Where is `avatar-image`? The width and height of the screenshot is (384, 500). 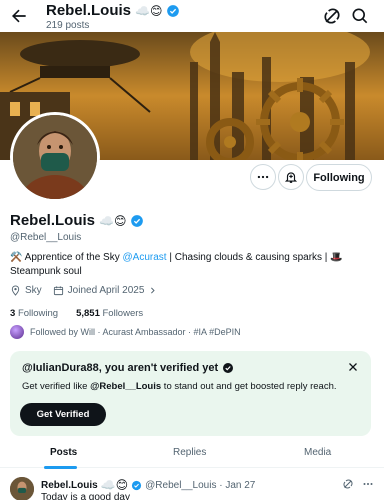
avatar-image is located at coordinates (55, 157).